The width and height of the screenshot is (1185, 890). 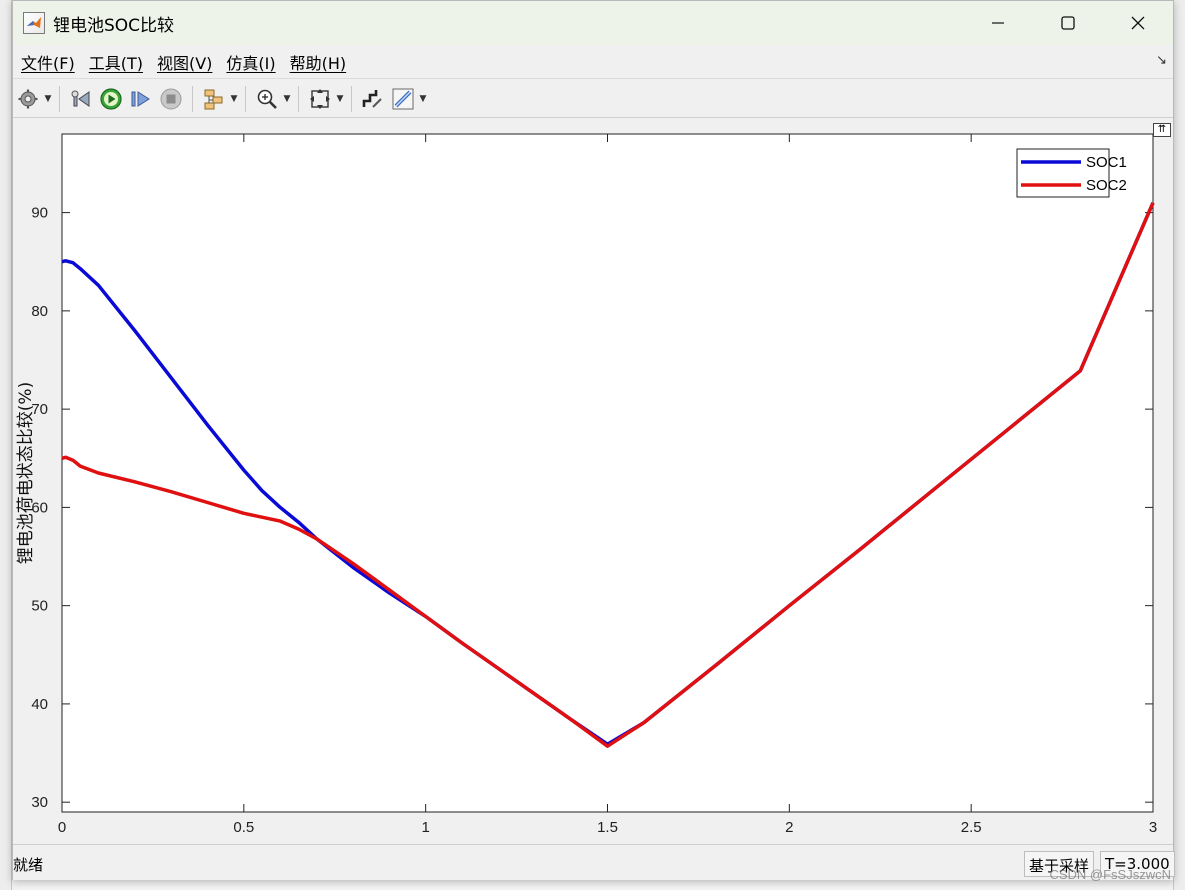 I want to click on dock-arrow-icon: ↘, so click(x=1161, y=60).